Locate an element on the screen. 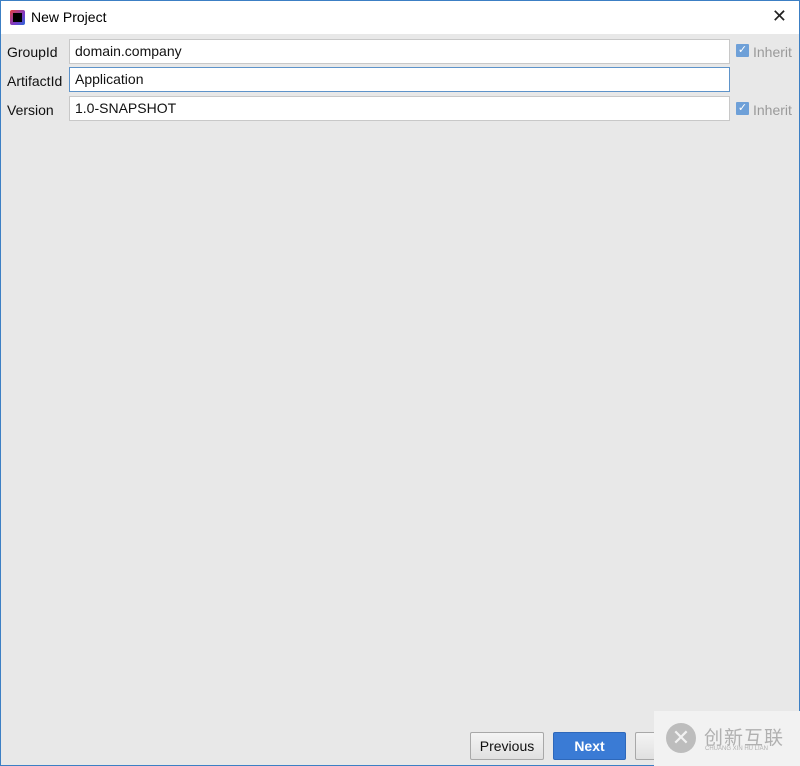  title-bar: New Project ✕ is located at coordinates (400, 17).